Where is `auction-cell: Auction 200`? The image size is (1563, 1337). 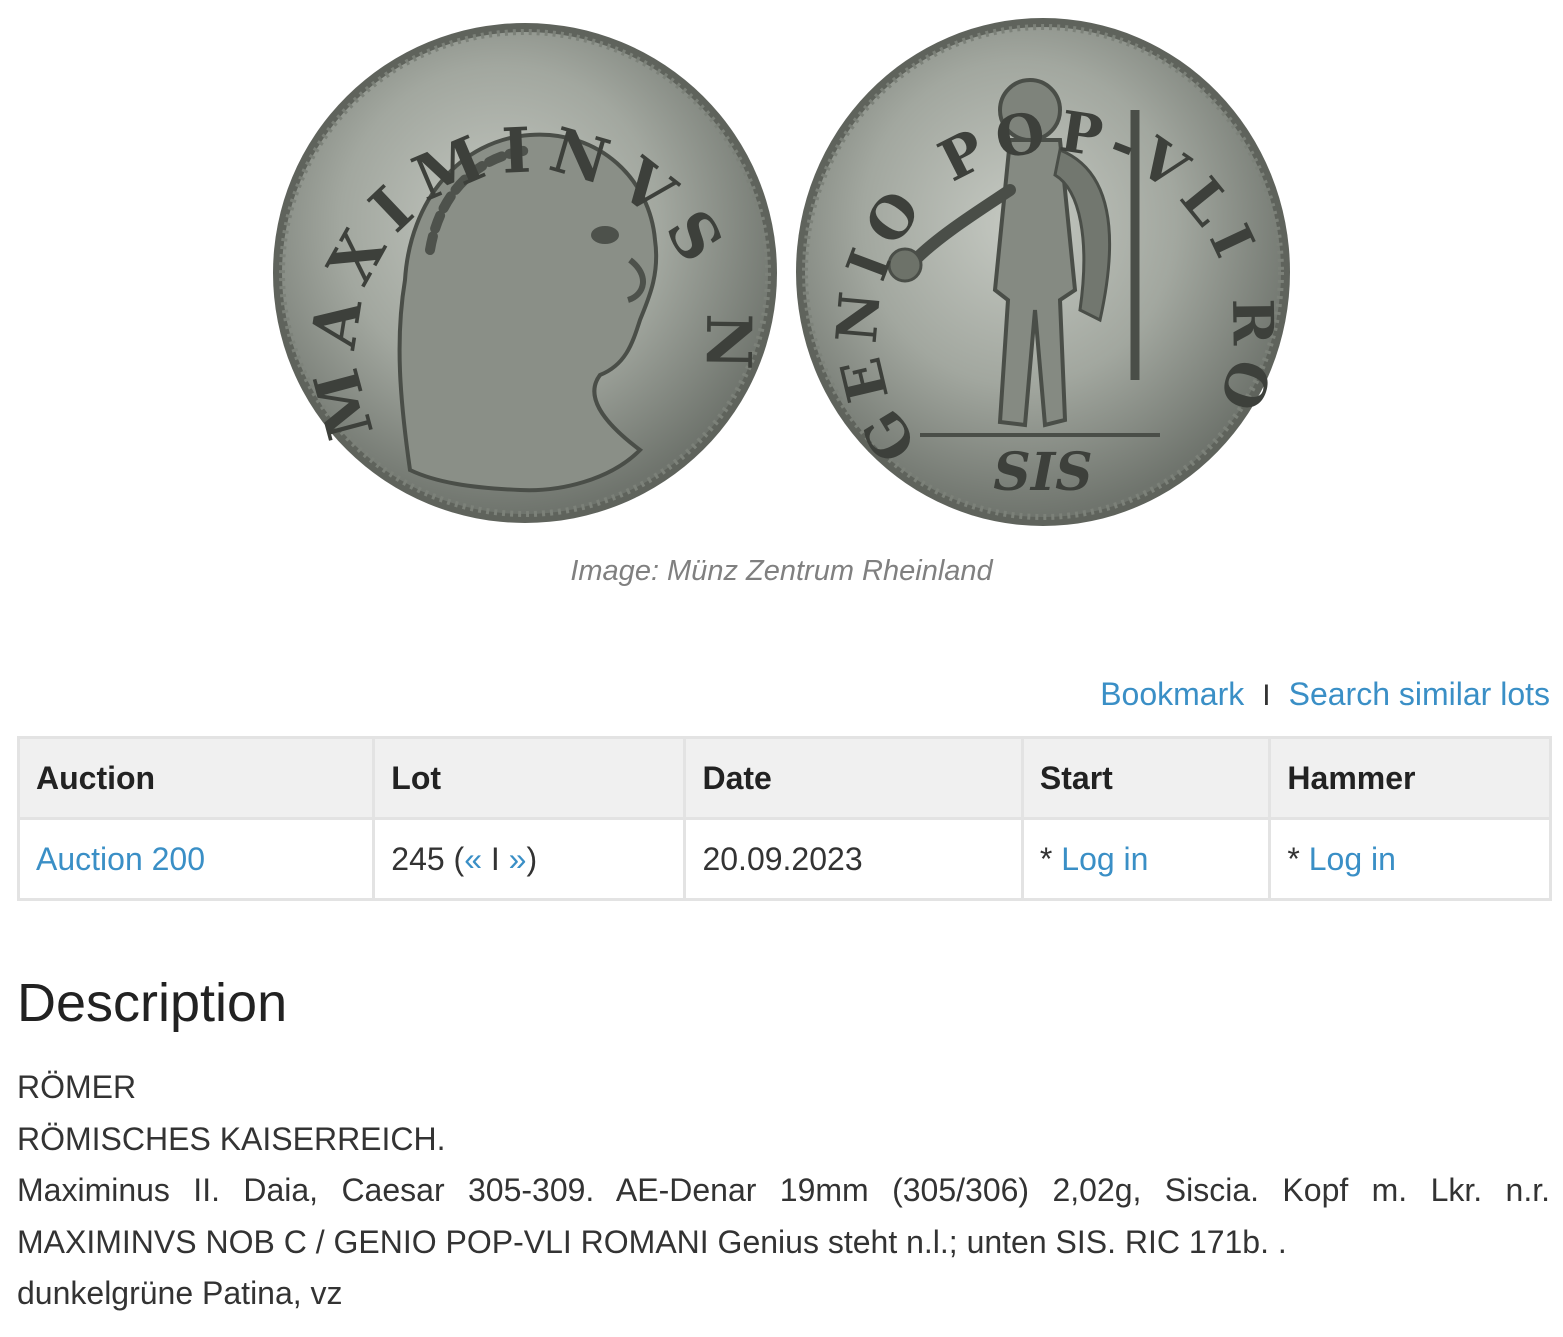
auction-cell: Auction 200 is located at coordinates (196, 859).